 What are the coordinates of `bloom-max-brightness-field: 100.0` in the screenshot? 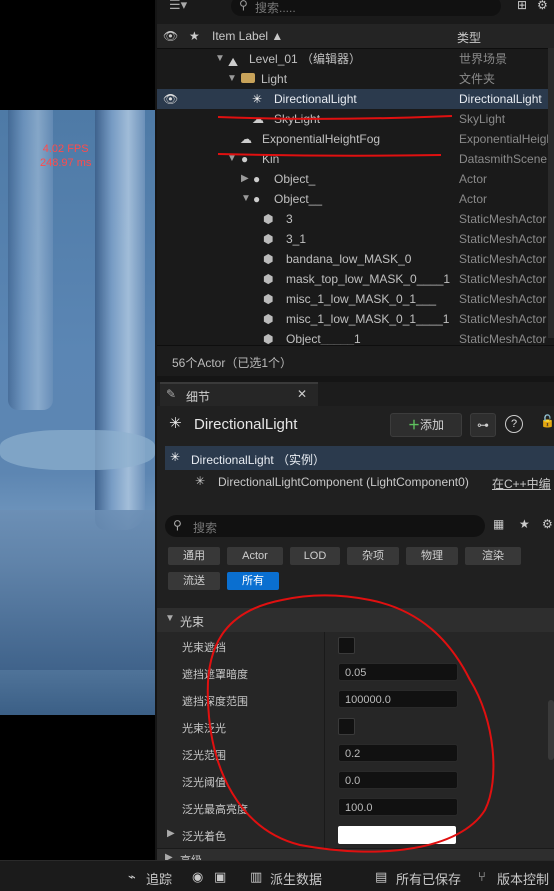 It's located at (398, 807).